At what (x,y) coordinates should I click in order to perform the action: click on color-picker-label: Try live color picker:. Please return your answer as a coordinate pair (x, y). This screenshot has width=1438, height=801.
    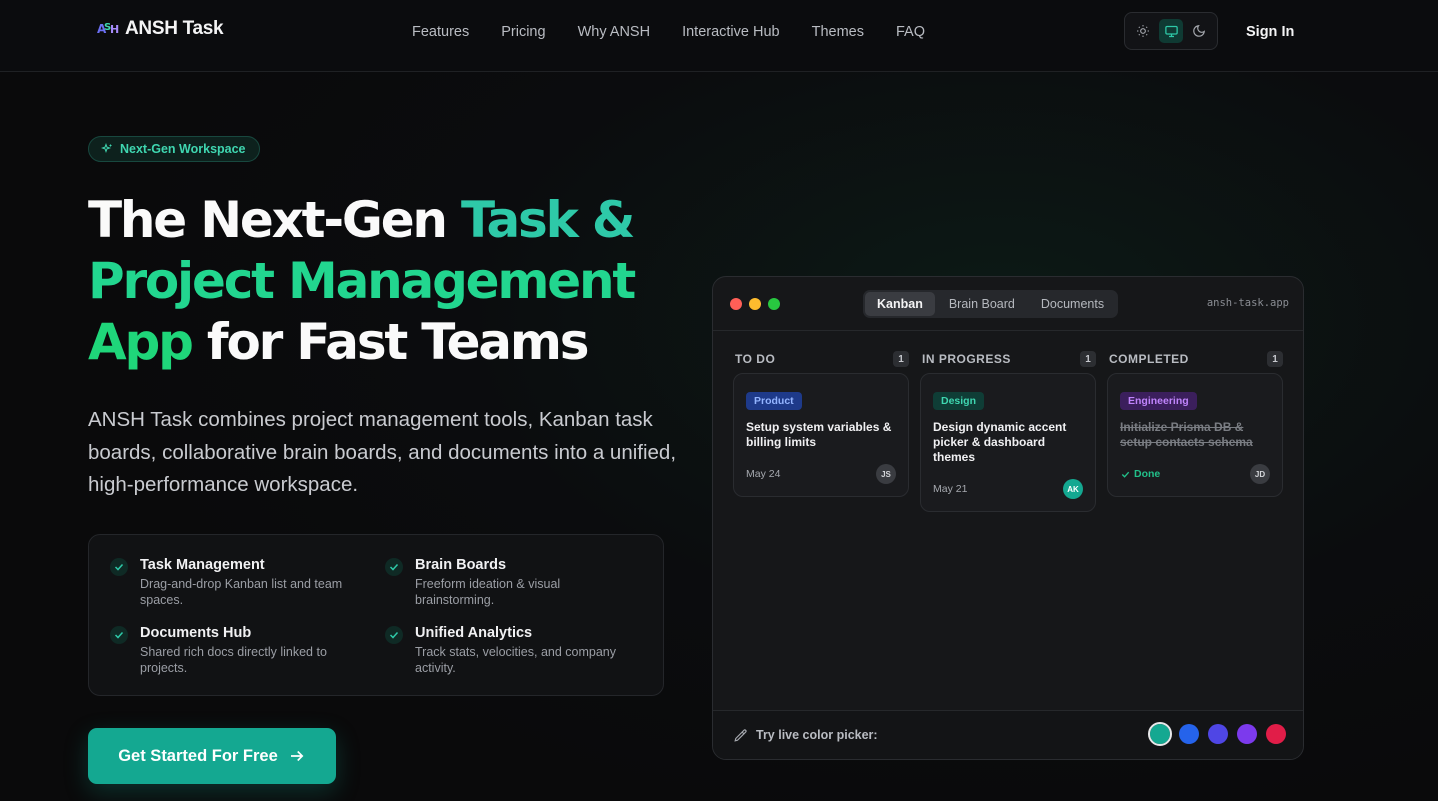
    Looking at the image, I should click on (806, 735).